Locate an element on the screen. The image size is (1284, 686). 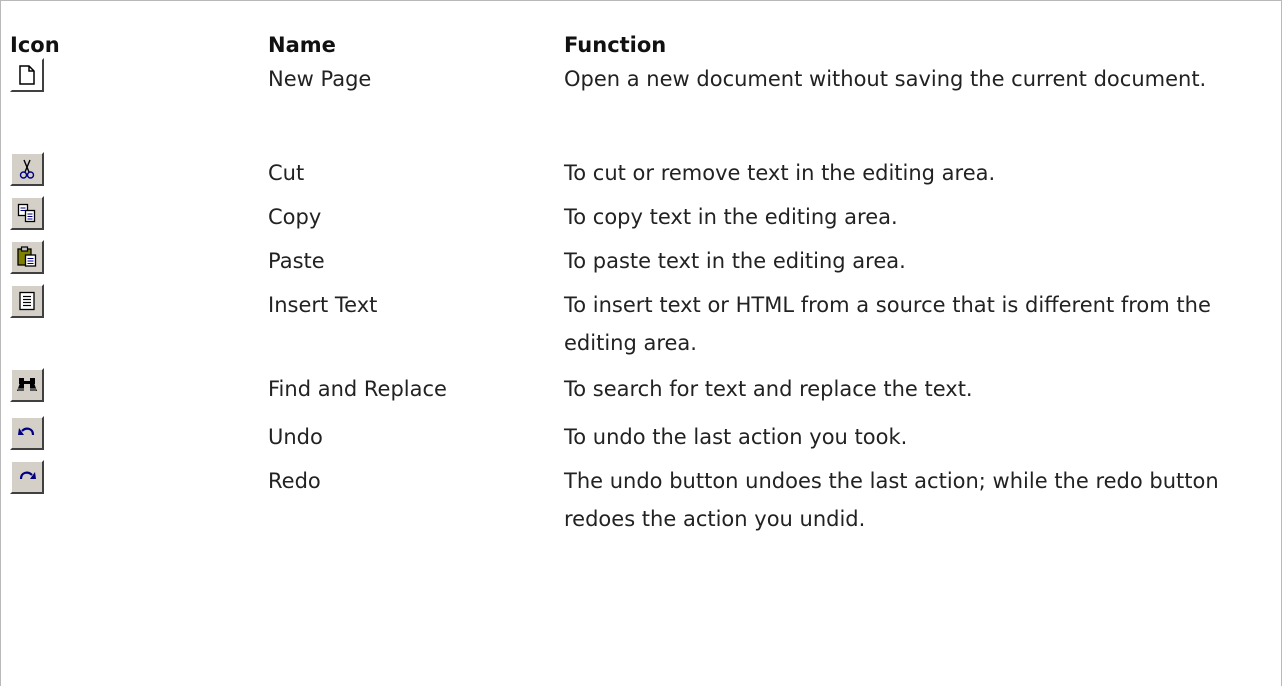
function-cell: To paste text in the editing area. is located at coordinates (735, 261).